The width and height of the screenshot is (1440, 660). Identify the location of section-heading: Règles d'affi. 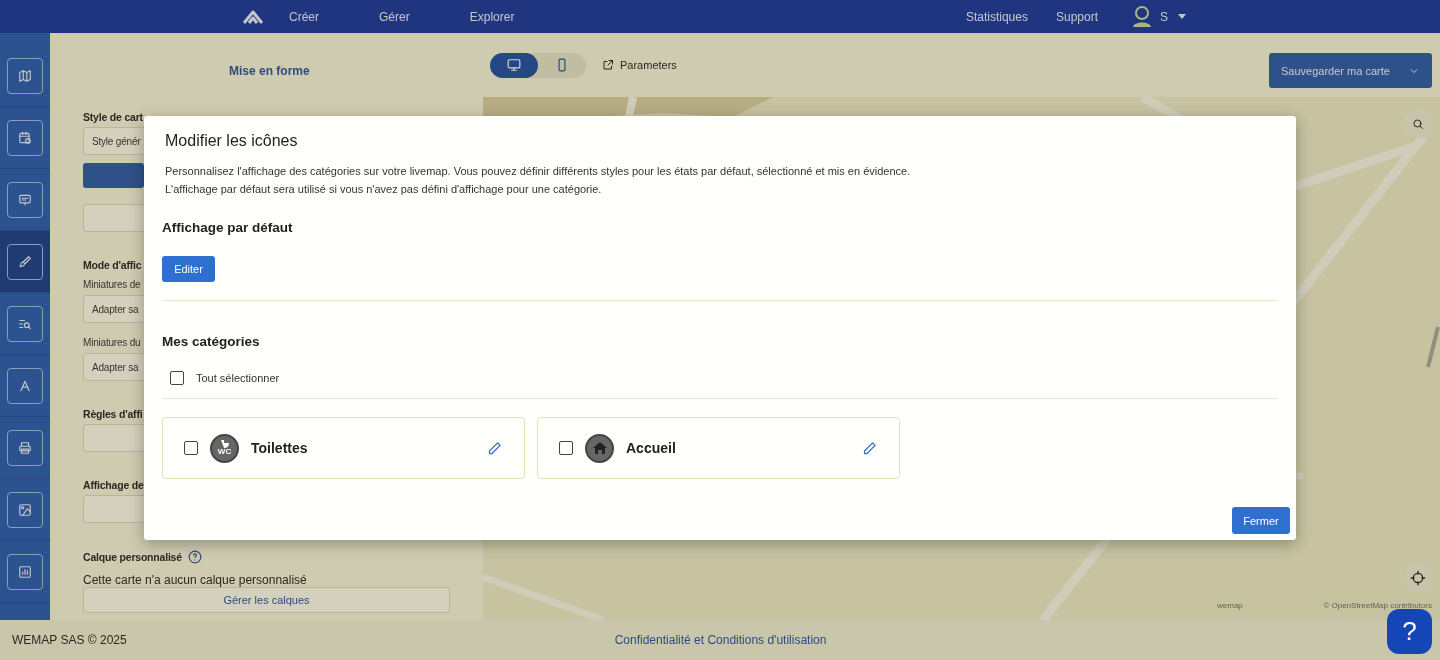
(113, 414).